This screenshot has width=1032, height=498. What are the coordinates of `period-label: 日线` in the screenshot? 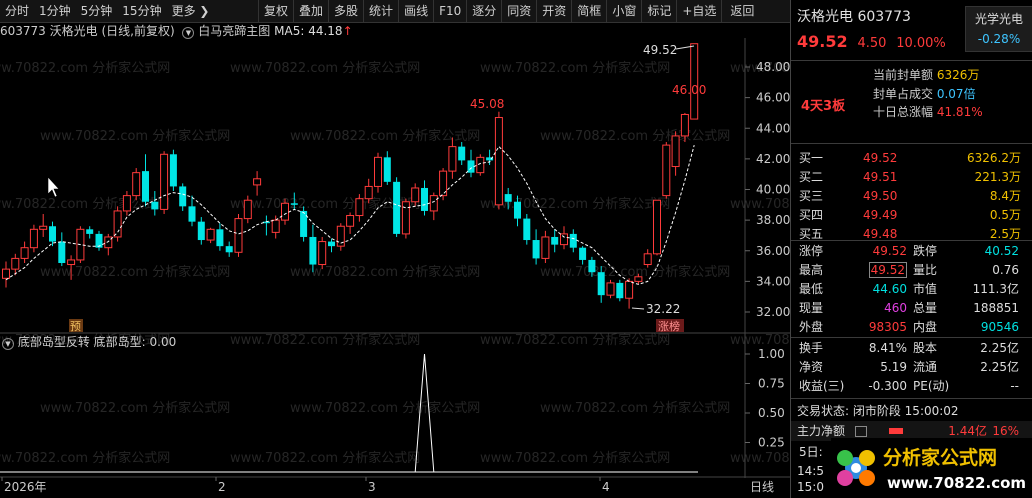 It's located at (762, 487).